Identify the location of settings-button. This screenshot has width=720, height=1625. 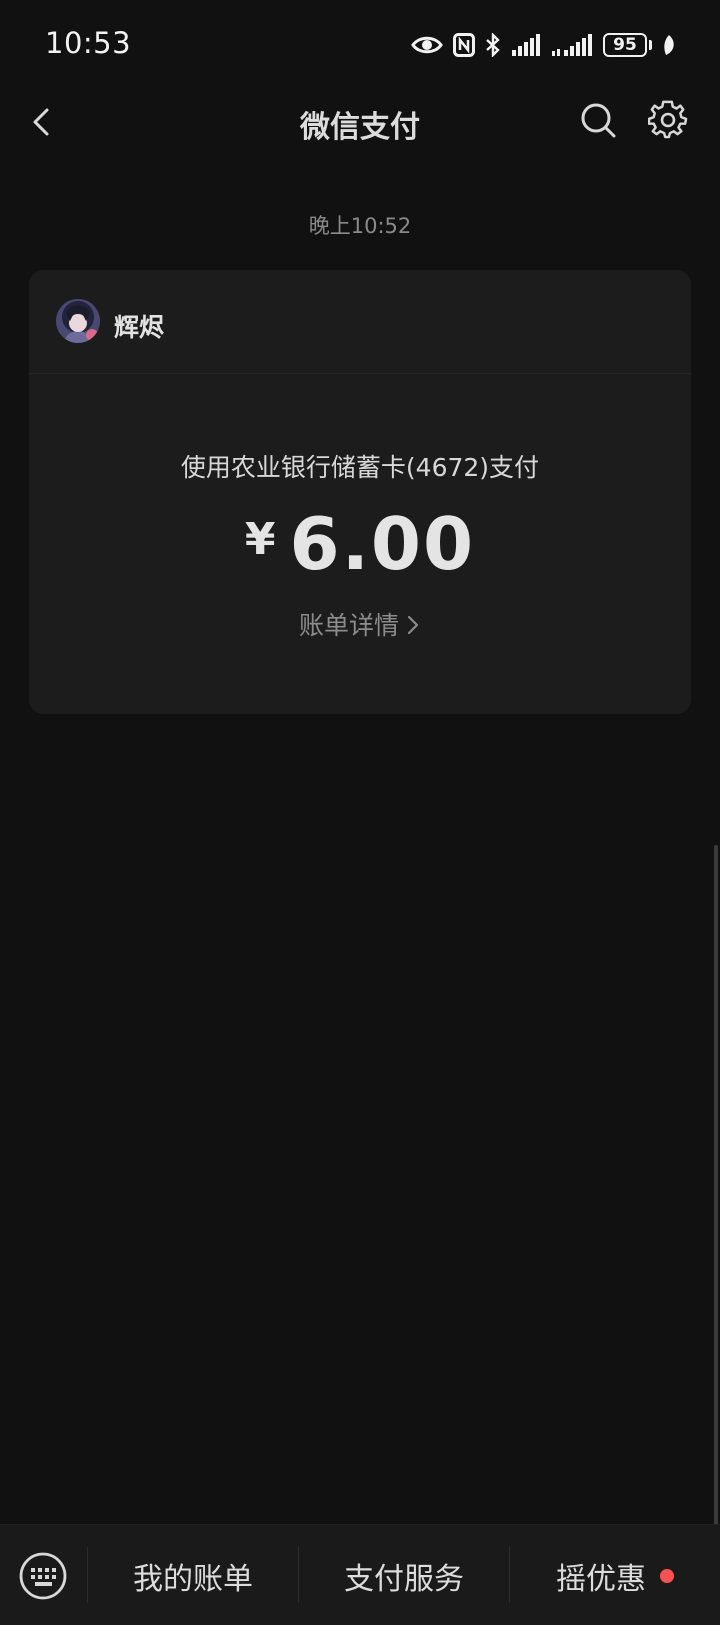
(667, 120).